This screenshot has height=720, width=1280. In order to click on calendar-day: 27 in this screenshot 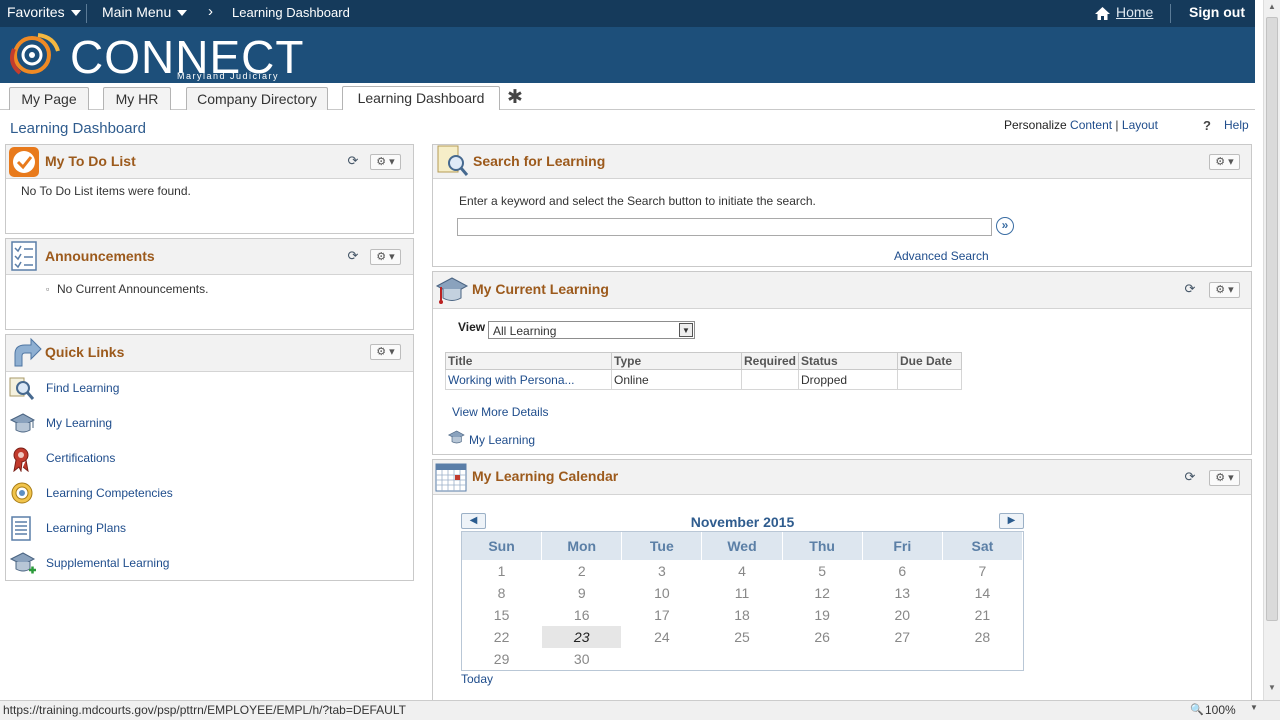, I will do `click(903, 637)`.